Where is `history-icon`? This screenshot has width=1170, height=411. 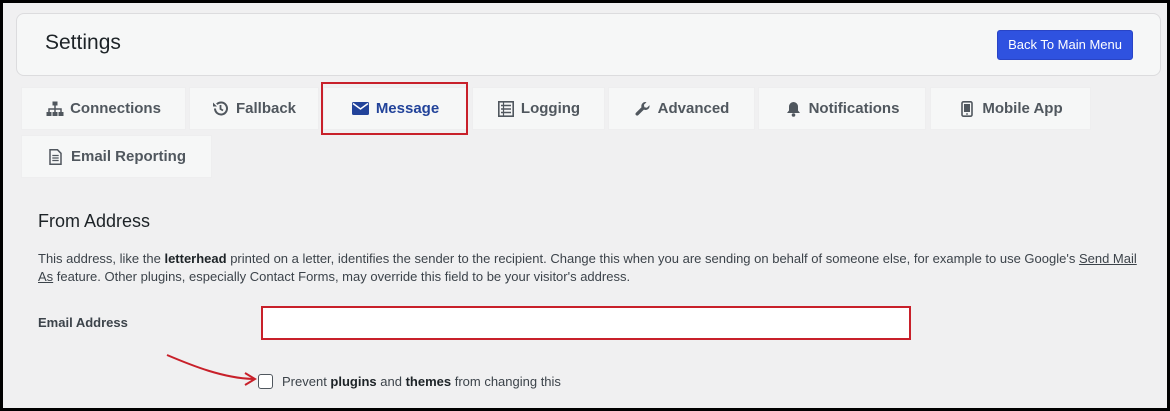 history-icon is located at coordinates (221, 109).